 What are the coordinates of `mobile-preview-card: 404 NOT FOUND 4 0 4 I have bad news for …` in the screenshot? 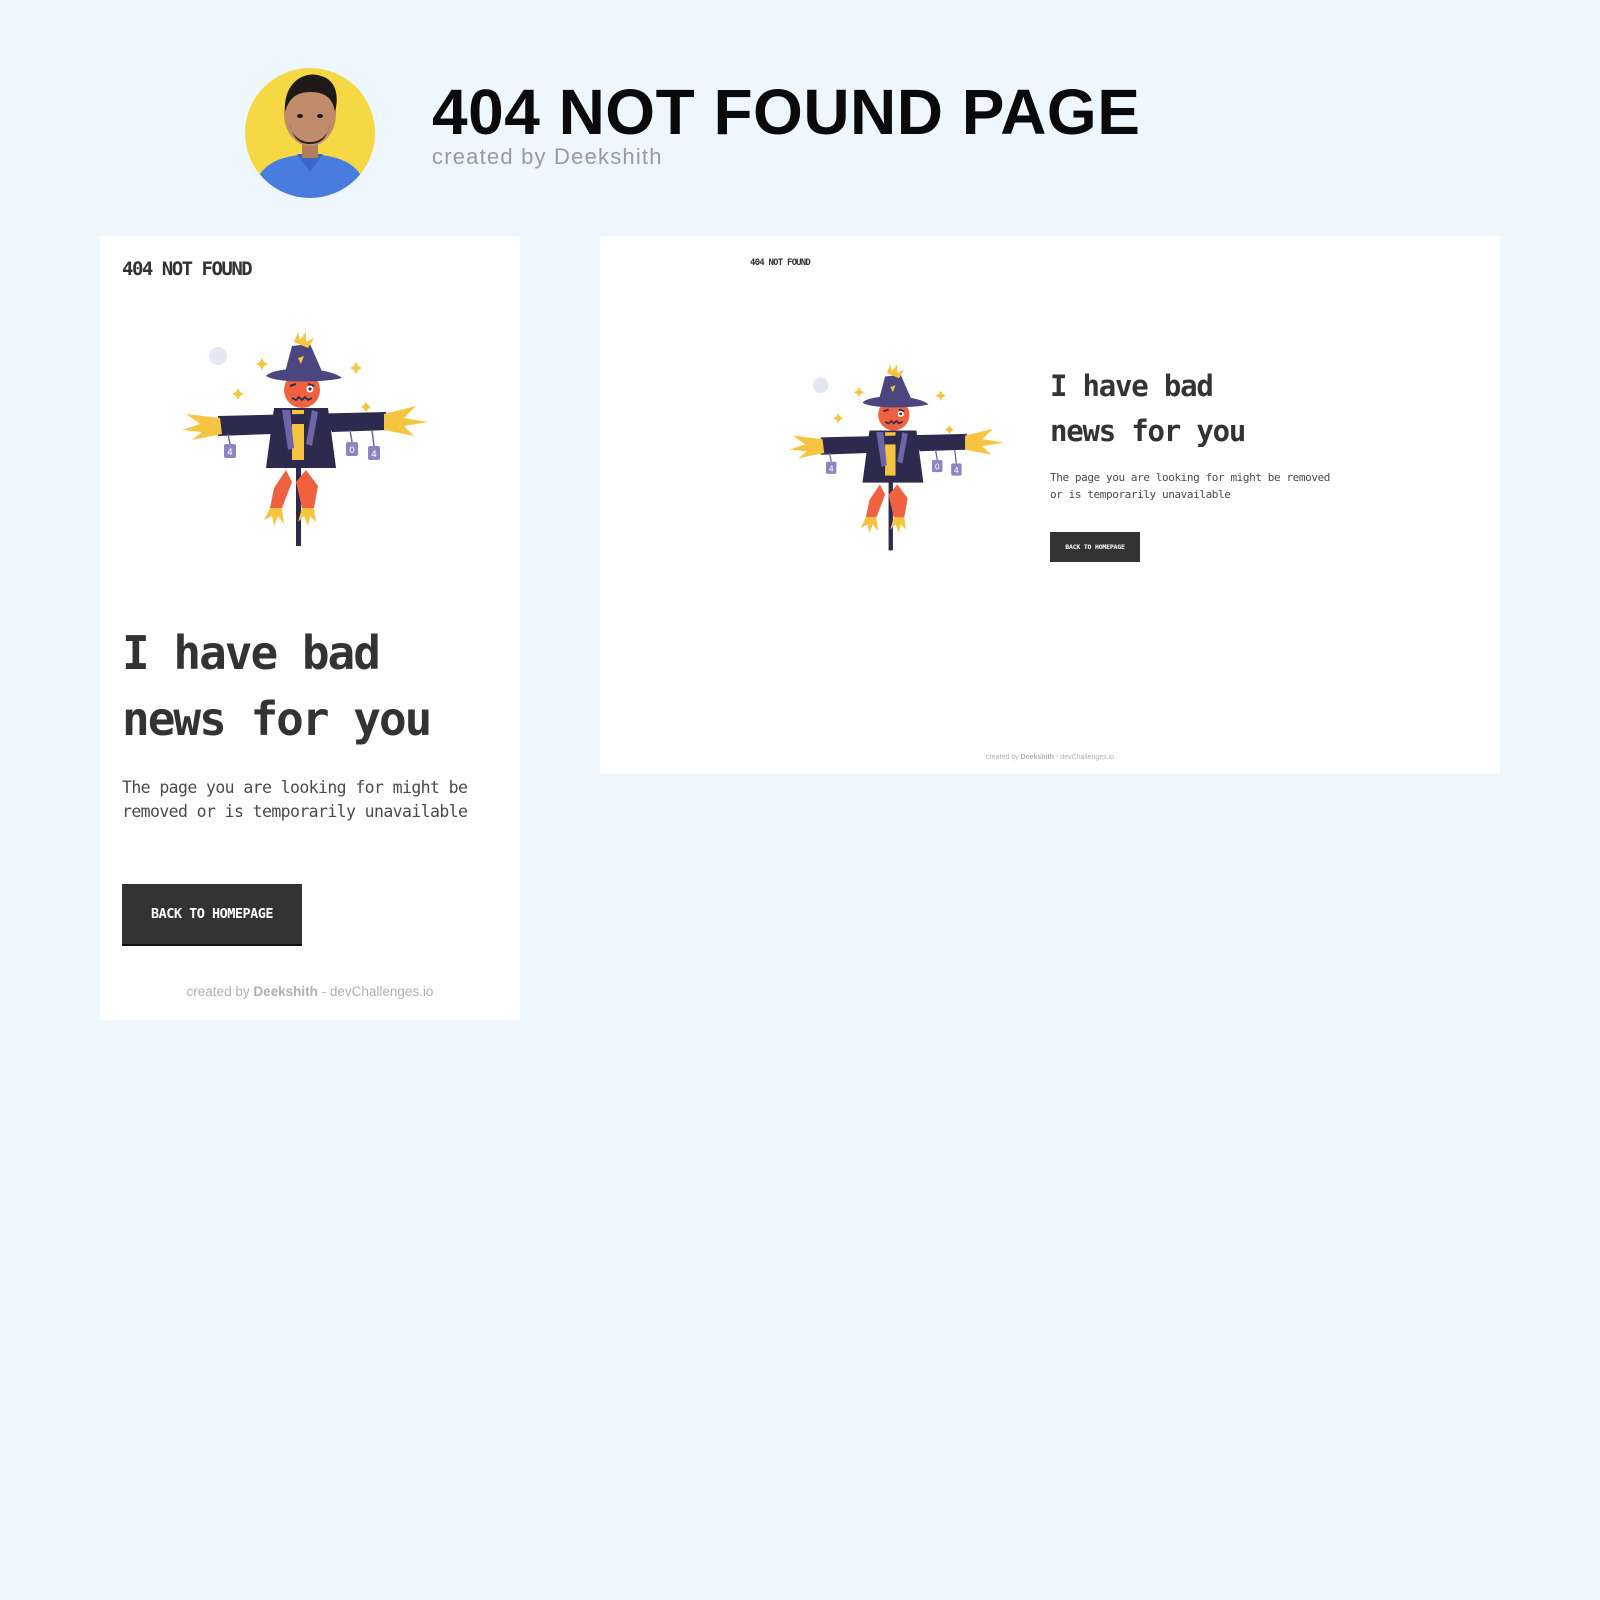 It's located at (310, 628).